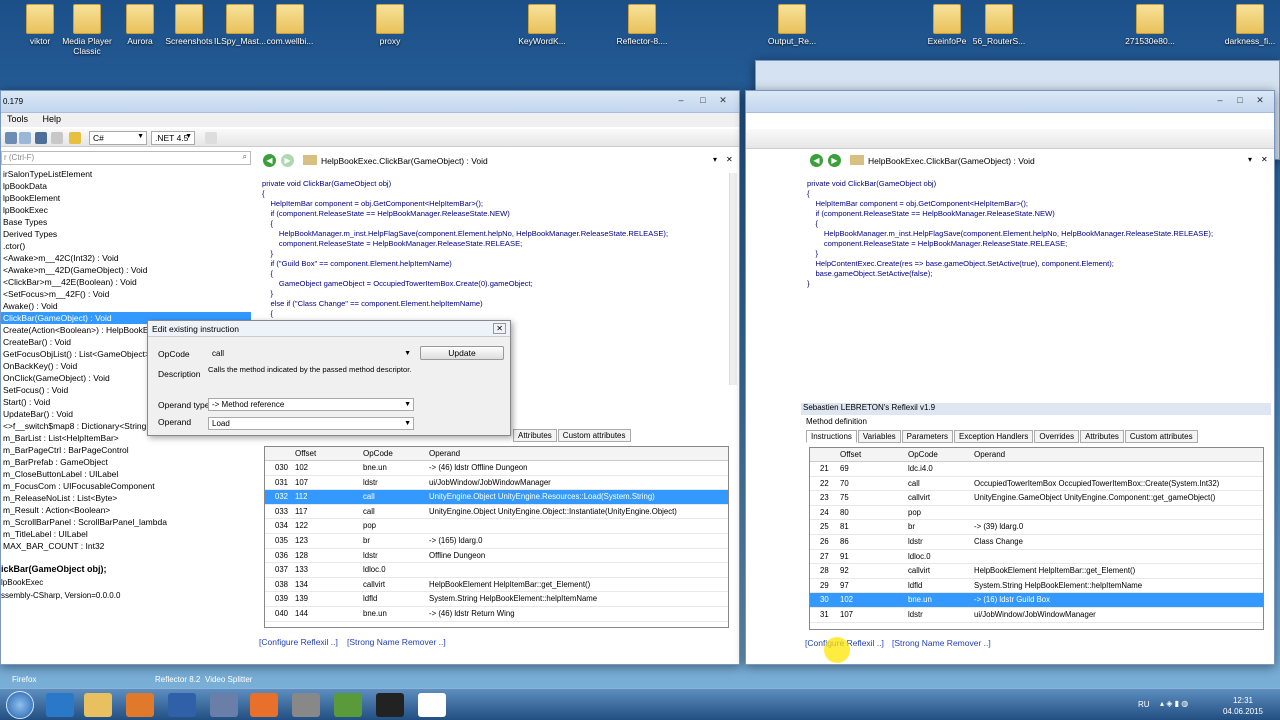 The height and width of the screenshot is (720, 1280). What do you see at coordinates (126, 270) in the screenshot?
I see `tree-item: <Awake>m__42D(GameObject) : Void` at bounding box center [126, 270].